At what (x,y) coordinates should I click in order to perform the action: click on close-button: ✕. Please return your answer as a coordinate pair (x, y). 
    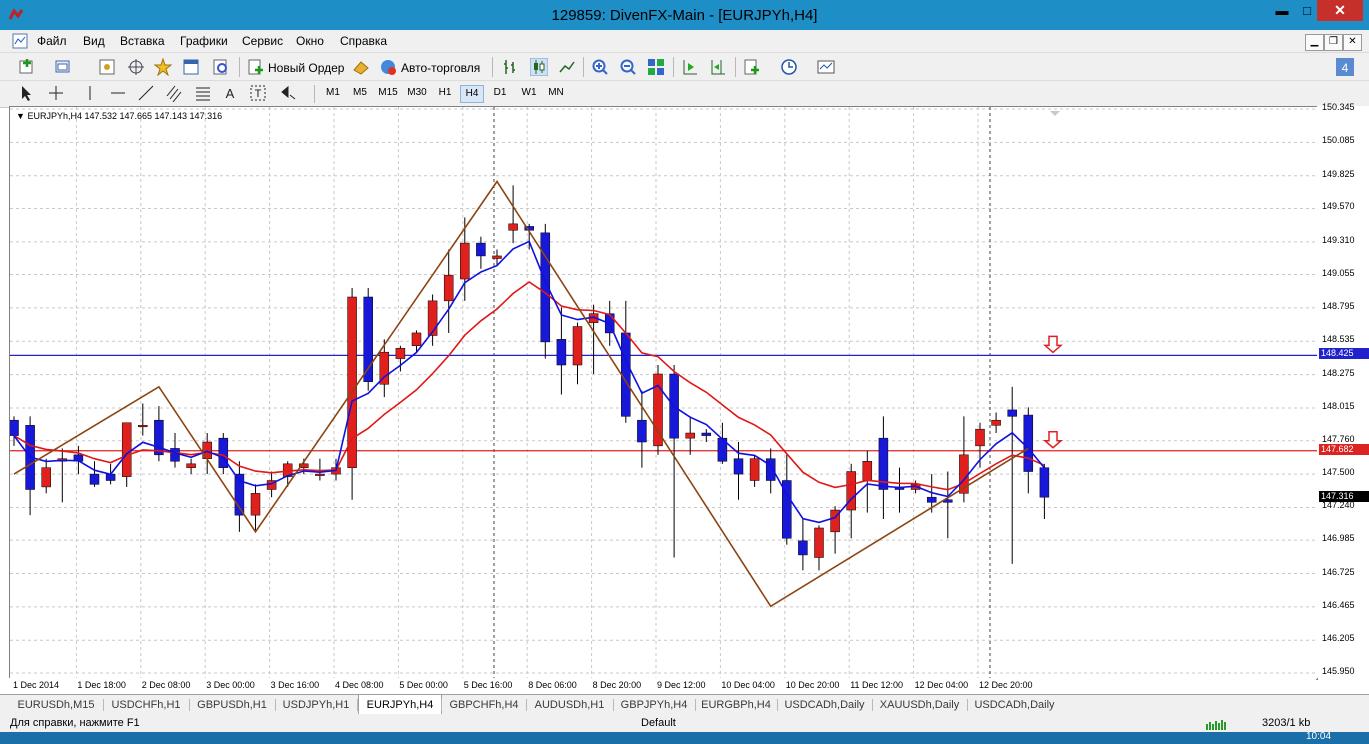
    Looking at the image, I should click on (1340, 10).